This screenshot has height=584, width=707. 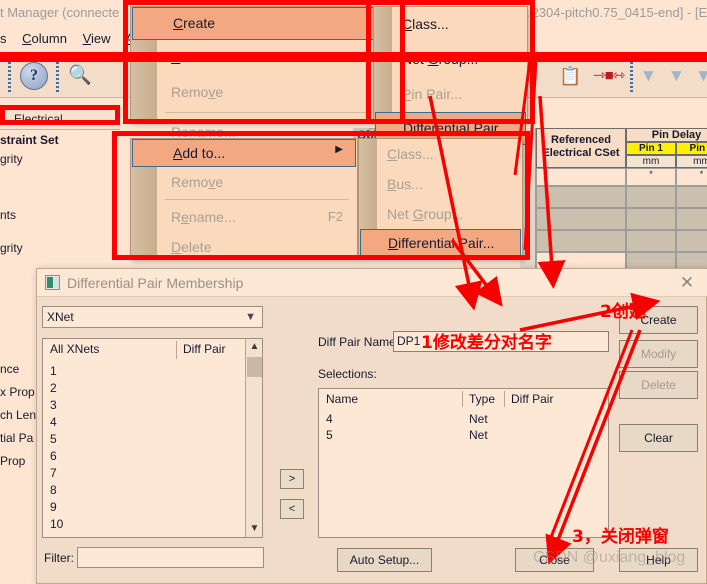 What do you see at coordinates (254, 529) in the screenshot?
I see `scroll-down-icon: ▼` at bounding box center [254, 529].